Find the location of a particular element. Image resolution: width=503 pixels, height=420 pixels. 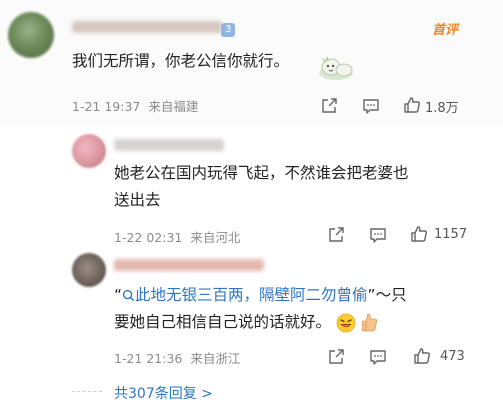

timestamp: 1-21 21:36 is located at coordinates (148, 358).